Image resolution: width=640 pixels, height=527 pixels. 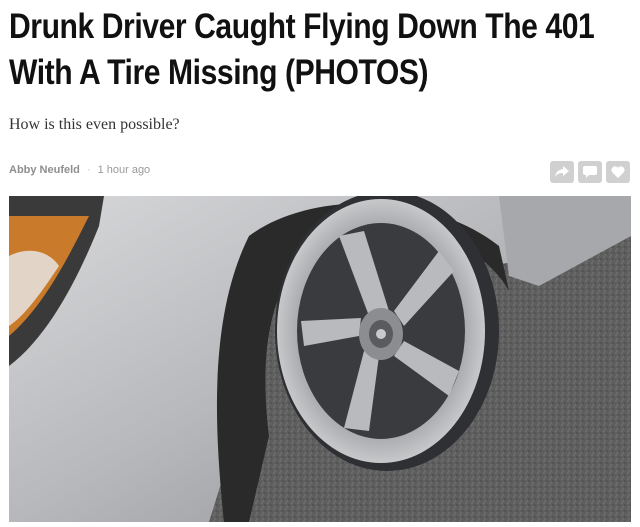 What do you see at coordinates (219, 72) in the screenshot?
I see `headline-line-2: With A Tire Missing (PHOTOS)` at bounding box center [219, 72].